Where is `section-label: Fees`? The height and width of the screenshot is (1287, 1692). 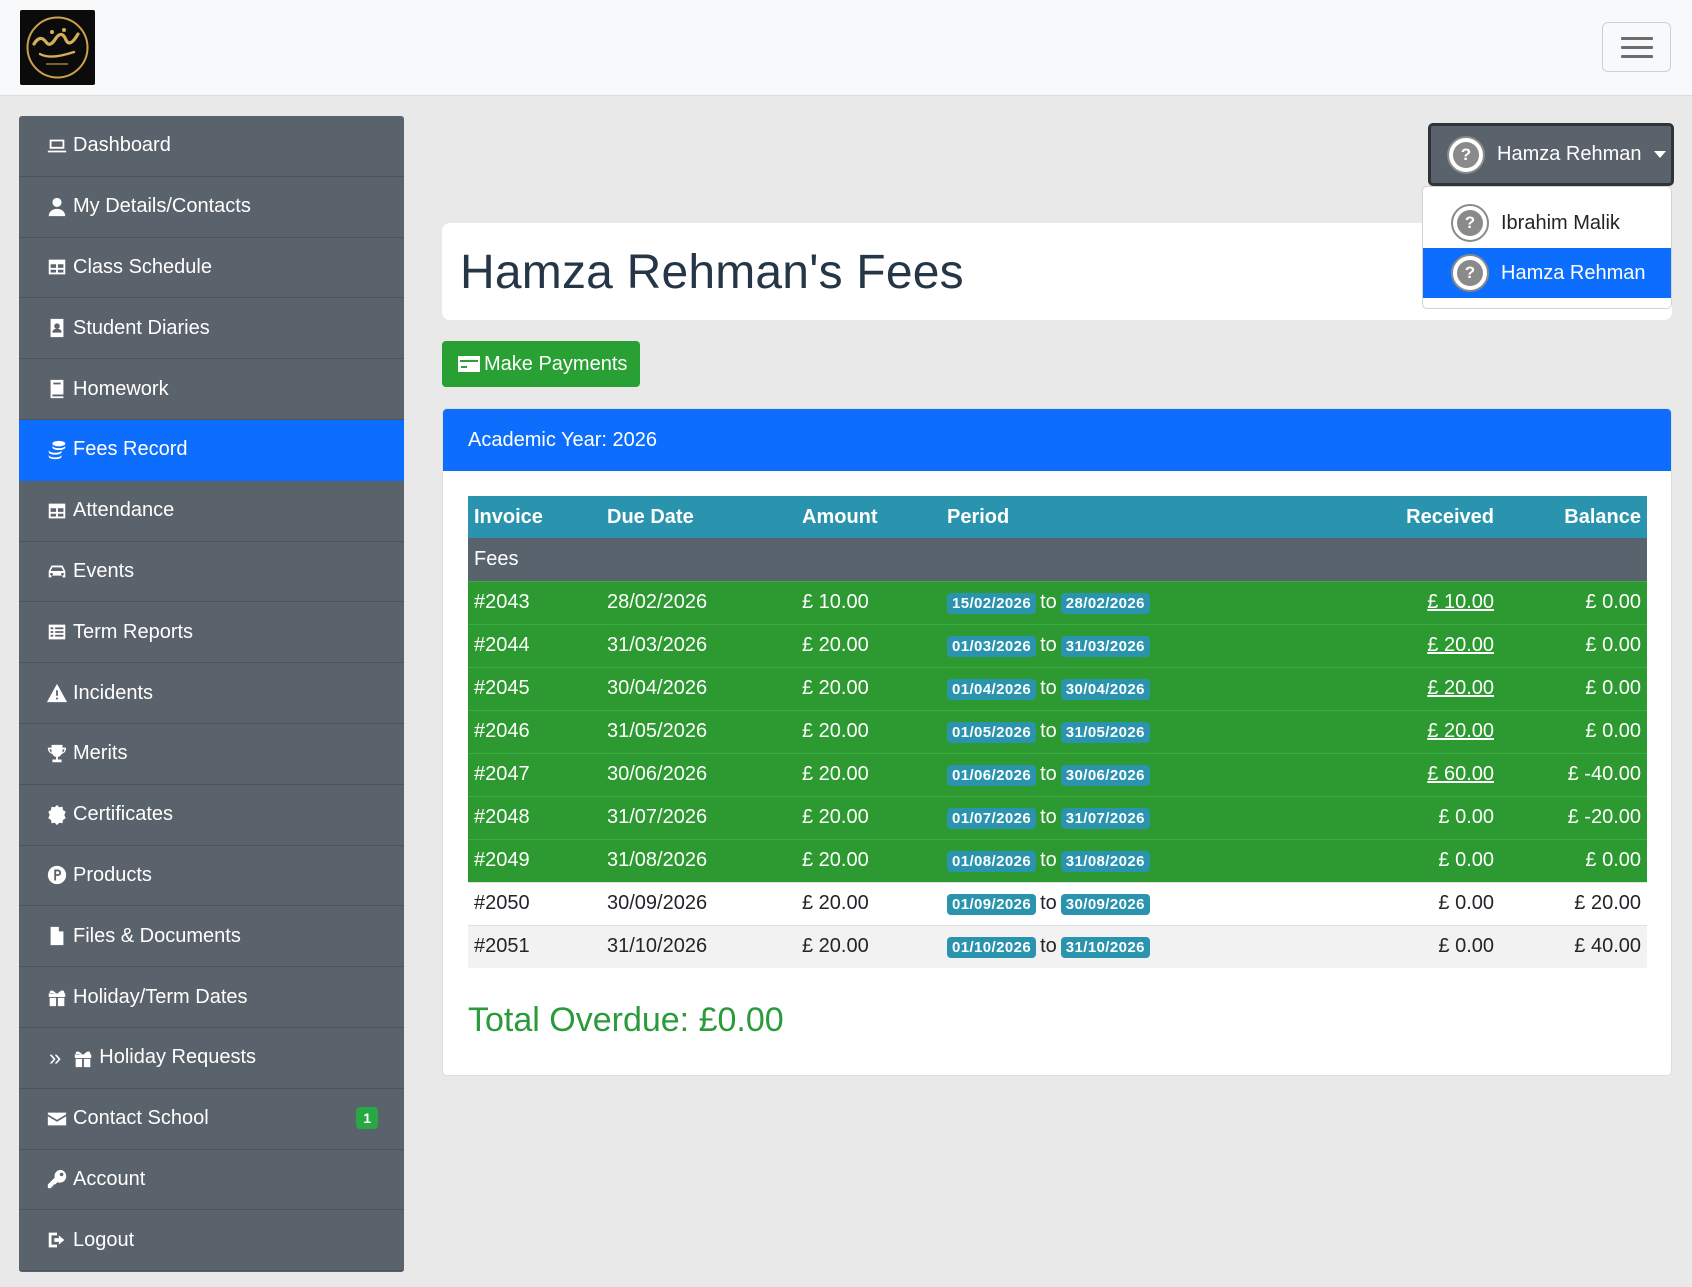
section-label: Fees is located at coordinates (1057, 559).